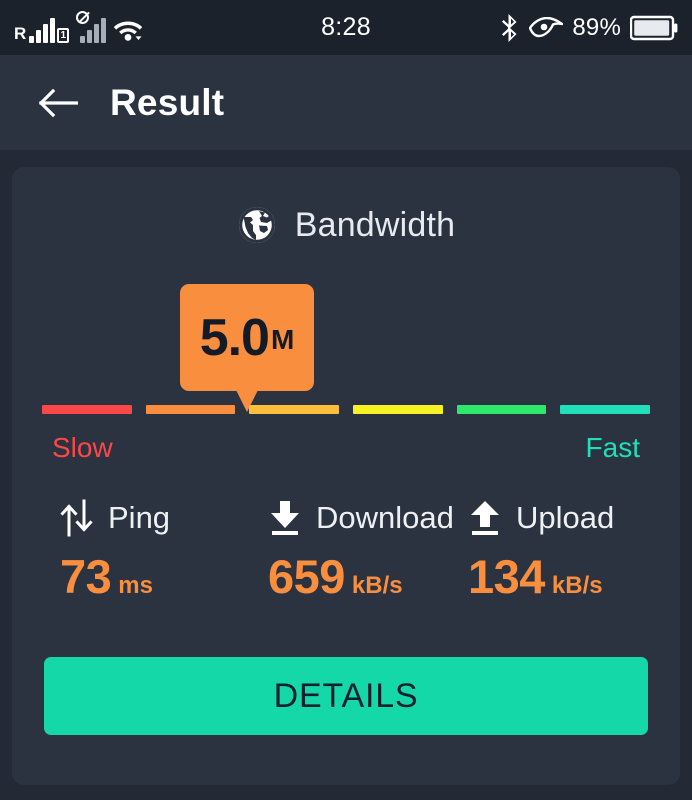 Image resolution: width=692 pixels, height=800 pixels. Describe the element at coordinates (282, 339) in the screenshot. I see `speed-unit: M` at that location.